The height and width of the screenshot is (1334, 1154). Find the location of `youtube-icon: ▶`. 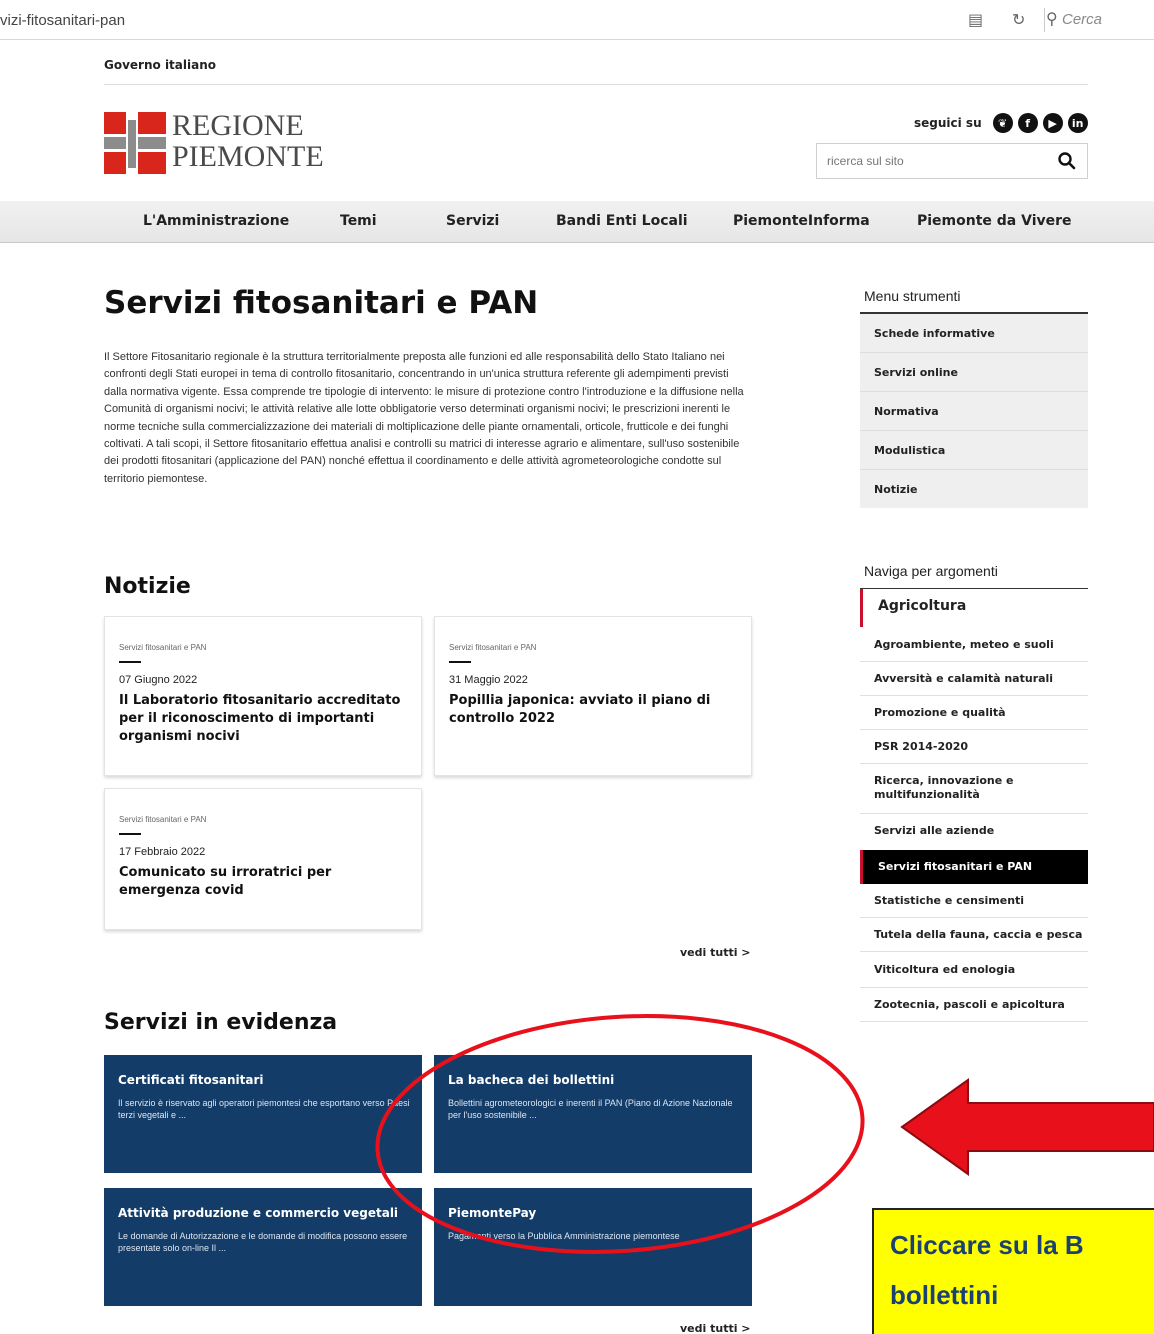

youtube-icon: ▶ is located at coordinates (1052, 123).